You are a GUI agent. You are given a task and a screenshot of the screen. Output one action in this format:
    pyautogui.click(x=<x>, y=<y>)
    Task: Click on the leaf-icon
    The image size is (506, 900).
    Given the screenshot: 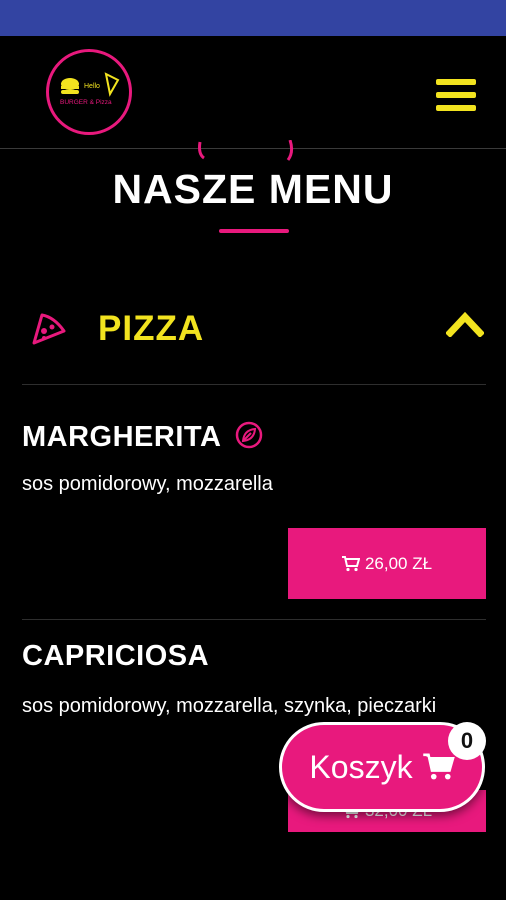 What is the action you would take?
    pyautogui.click(x=249, y=437)
    